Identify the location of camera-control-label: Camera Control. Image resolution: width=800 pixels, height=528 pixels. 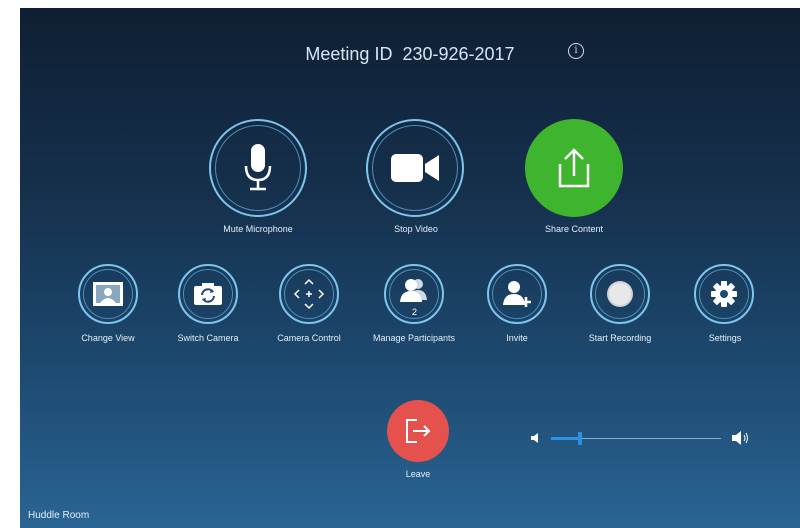
(309, 338).